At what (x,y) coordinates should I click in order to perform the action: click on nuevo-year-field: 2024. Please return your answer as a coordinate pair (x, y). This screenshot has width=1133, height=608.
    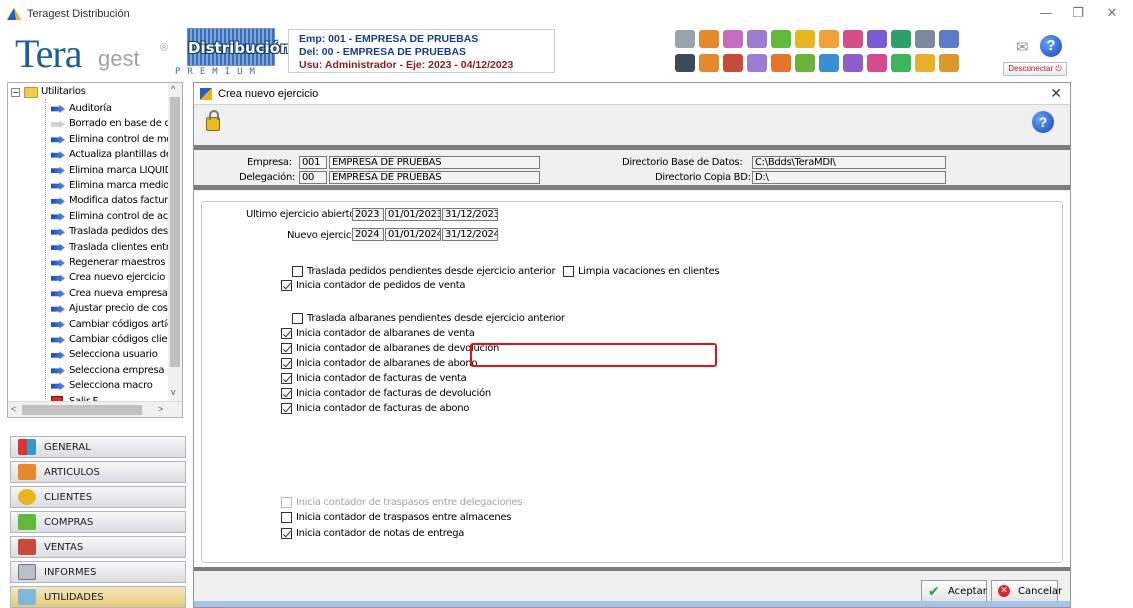
    Looking at the image, I should click on (368, 234).